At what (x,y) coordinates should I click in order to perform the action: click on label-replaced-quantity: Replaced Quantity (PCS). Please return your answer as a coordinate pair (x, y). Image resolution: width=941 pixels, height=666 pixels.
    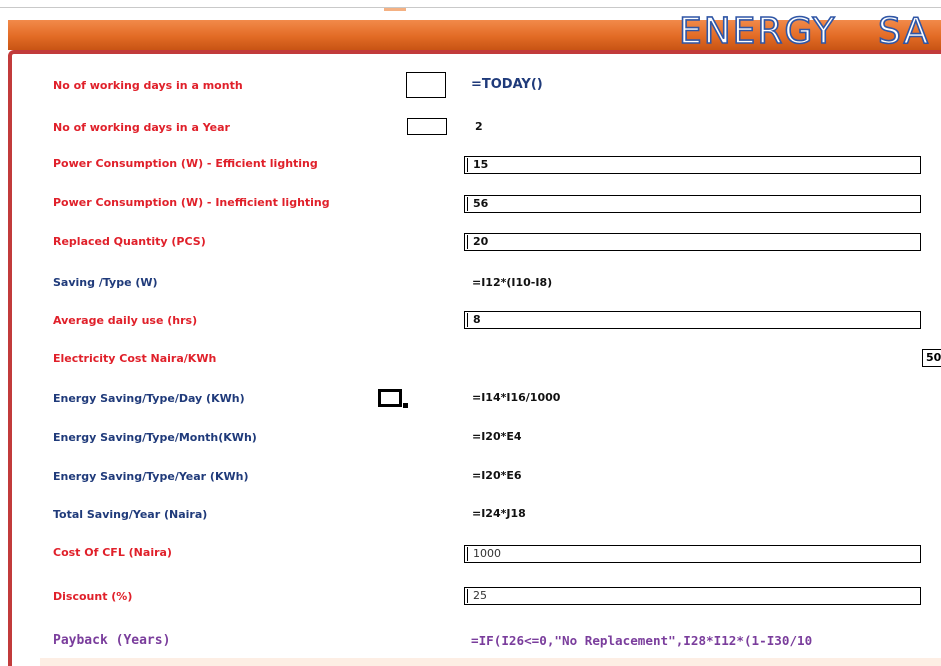
    Looking at the image, I should click on (129, 241).